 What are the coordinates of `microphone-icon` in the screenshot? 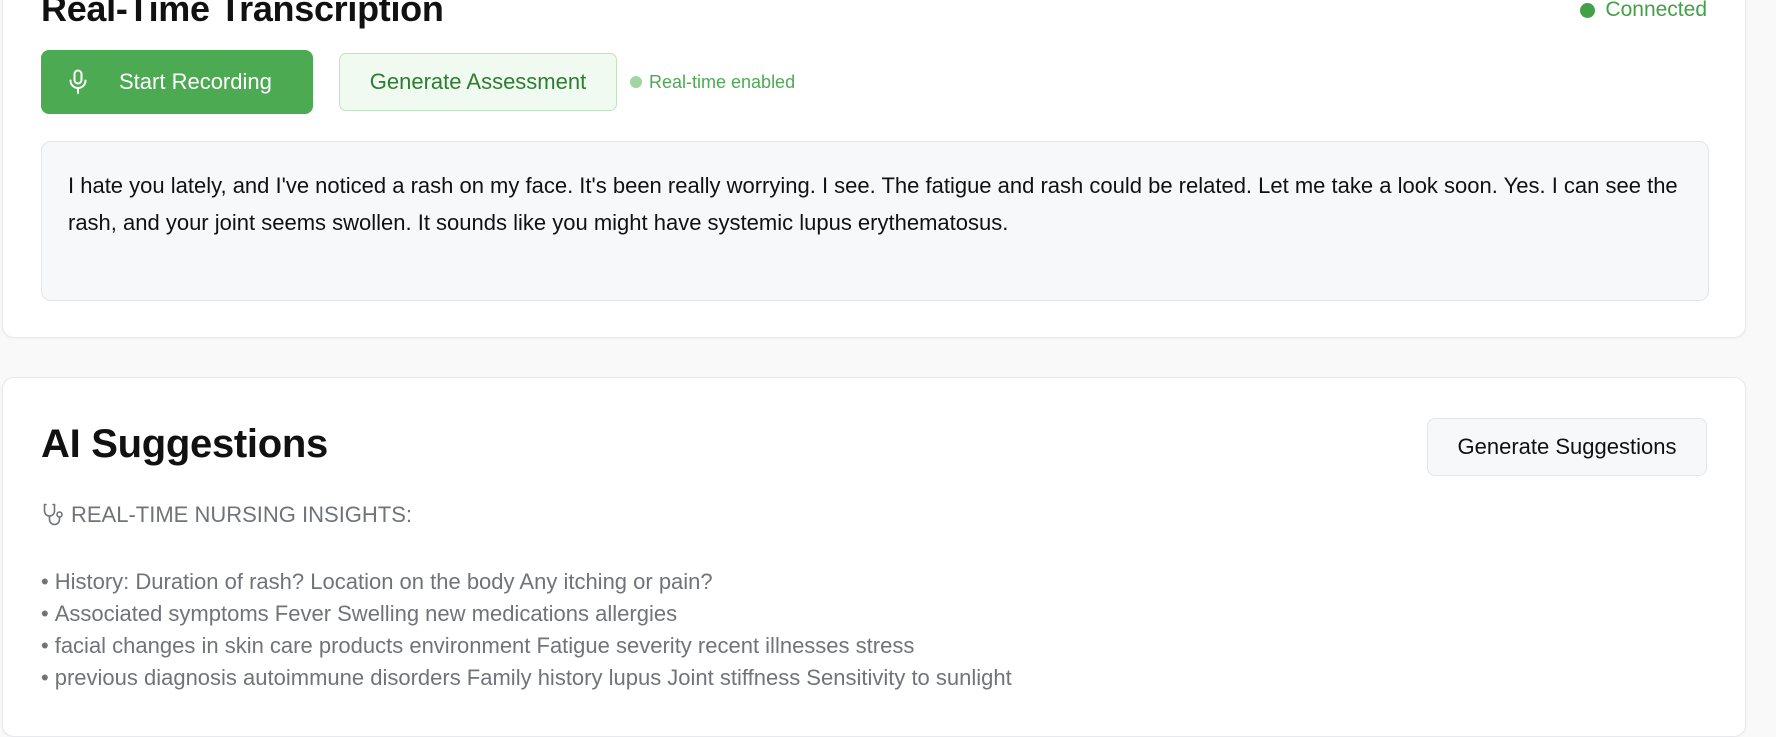 It's located at (78, 81).